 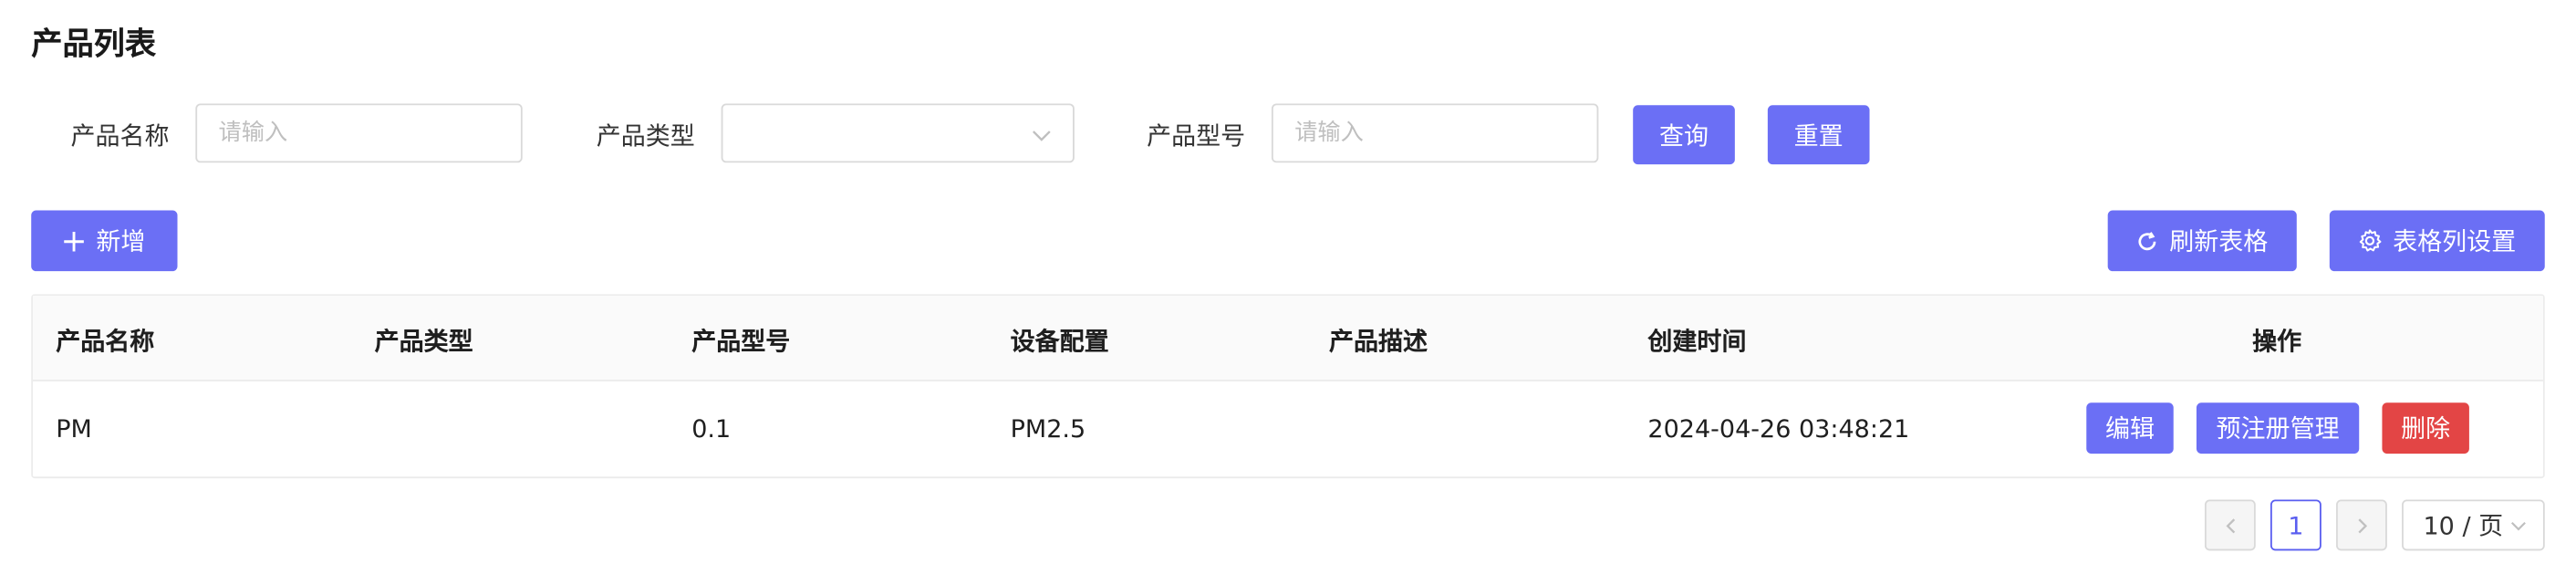 I want to click on product-name-input, so click(x=359, y=133).